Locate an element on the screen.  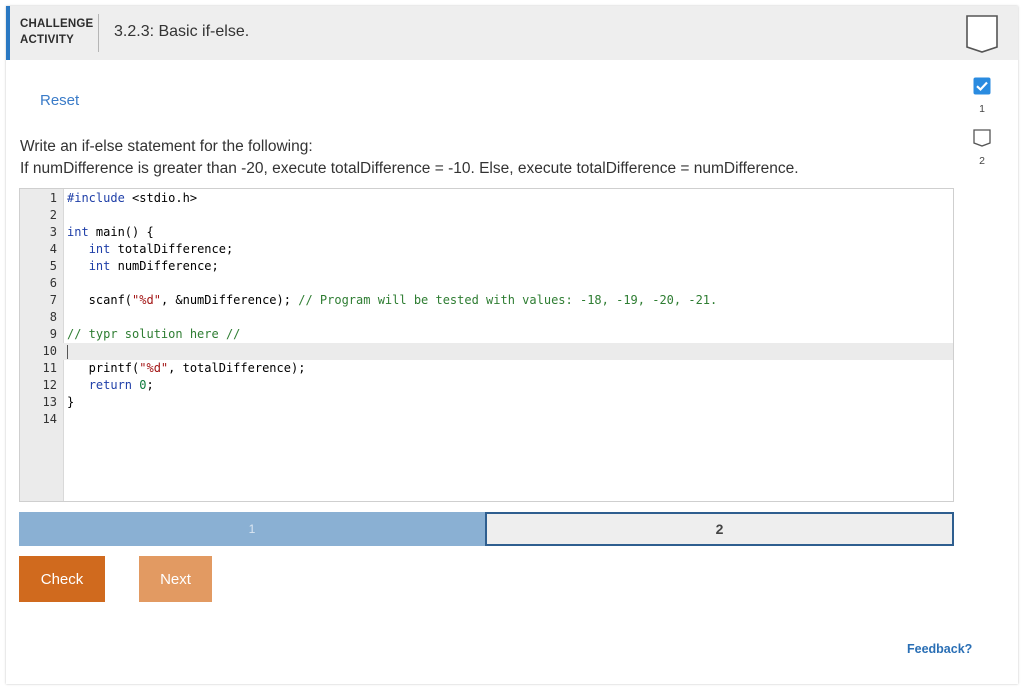
code-line: 2 is located at coordinates (486, 215).